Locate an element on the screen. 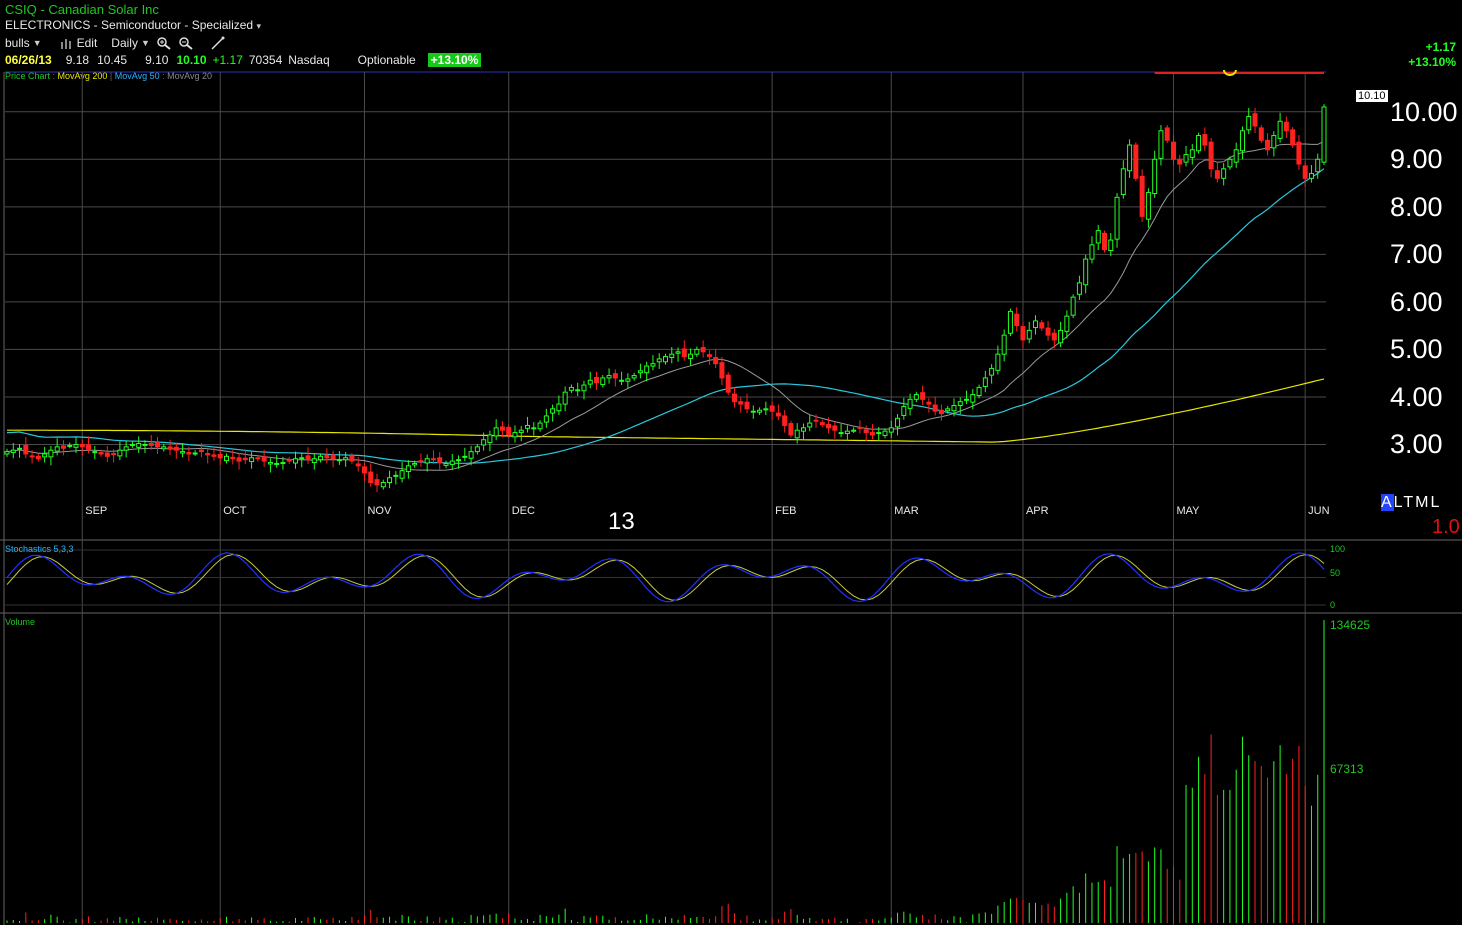  last-price-tag: 10.10 is located at coordinates (1372, 96).